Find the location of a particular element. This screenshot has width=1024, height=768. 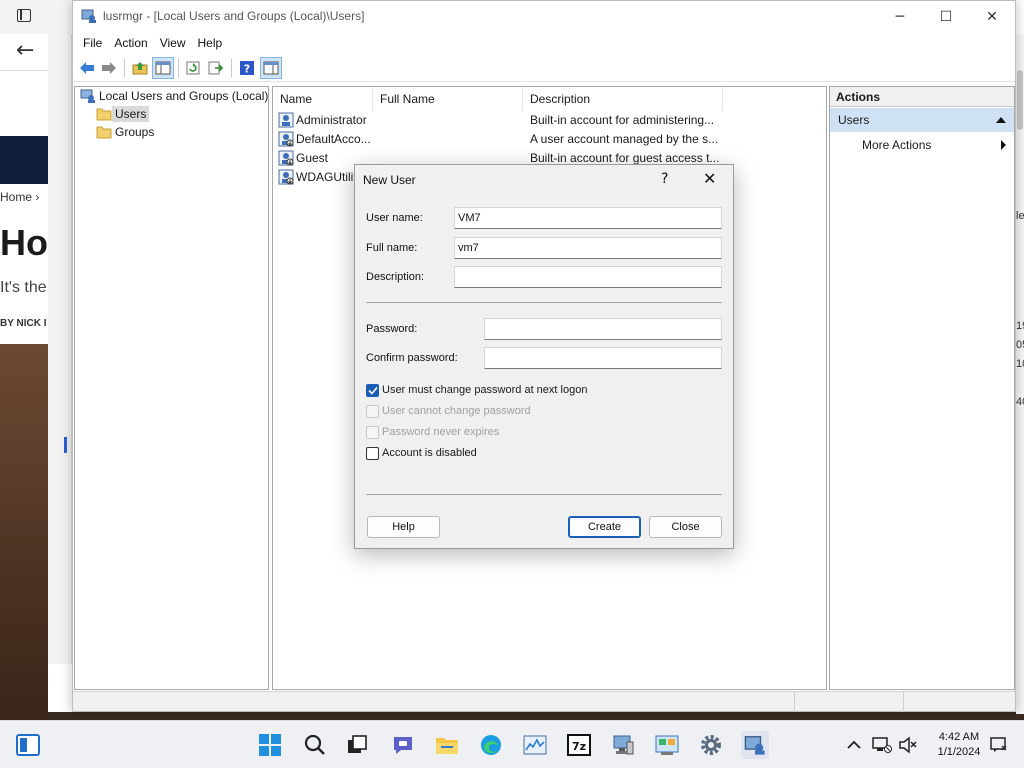

action-pane-icon is located at coordinates (271, 68).